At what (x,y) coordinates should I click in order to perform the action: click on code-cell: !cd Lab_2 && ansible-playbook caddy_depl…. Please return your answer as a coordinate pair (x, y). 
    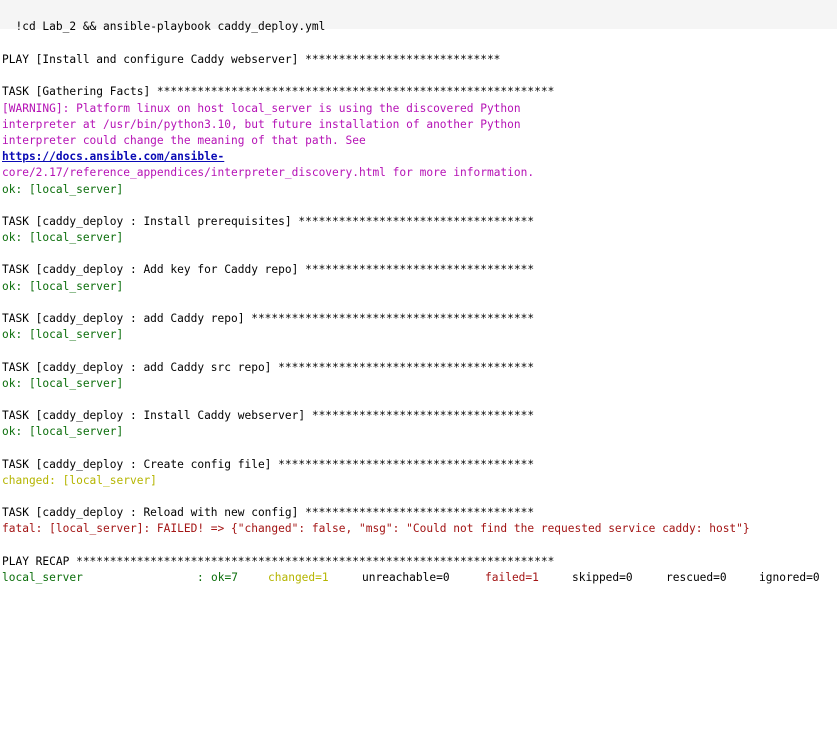
    Looking at the image, I should click on (418, 16).